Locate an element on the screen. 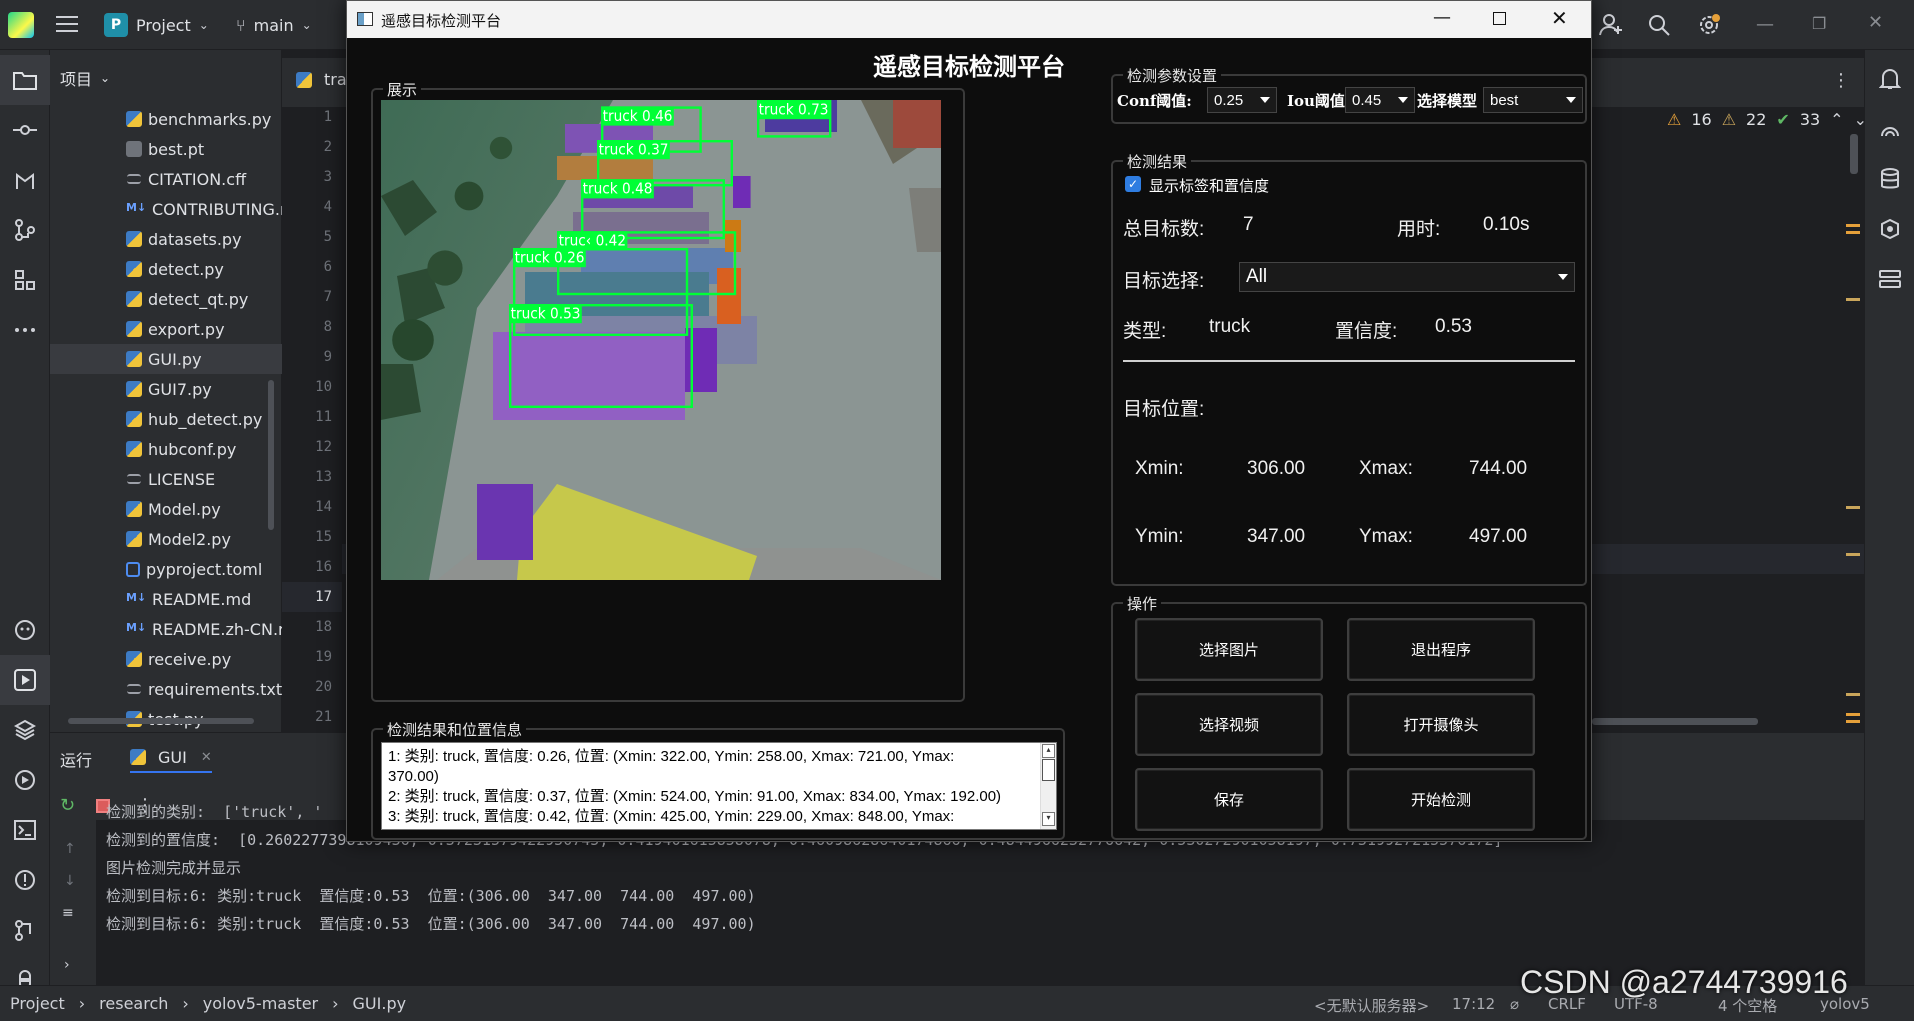  show-labels-checkbox-label: 显示标签和置信度 is located at coordinates (1209, 185).